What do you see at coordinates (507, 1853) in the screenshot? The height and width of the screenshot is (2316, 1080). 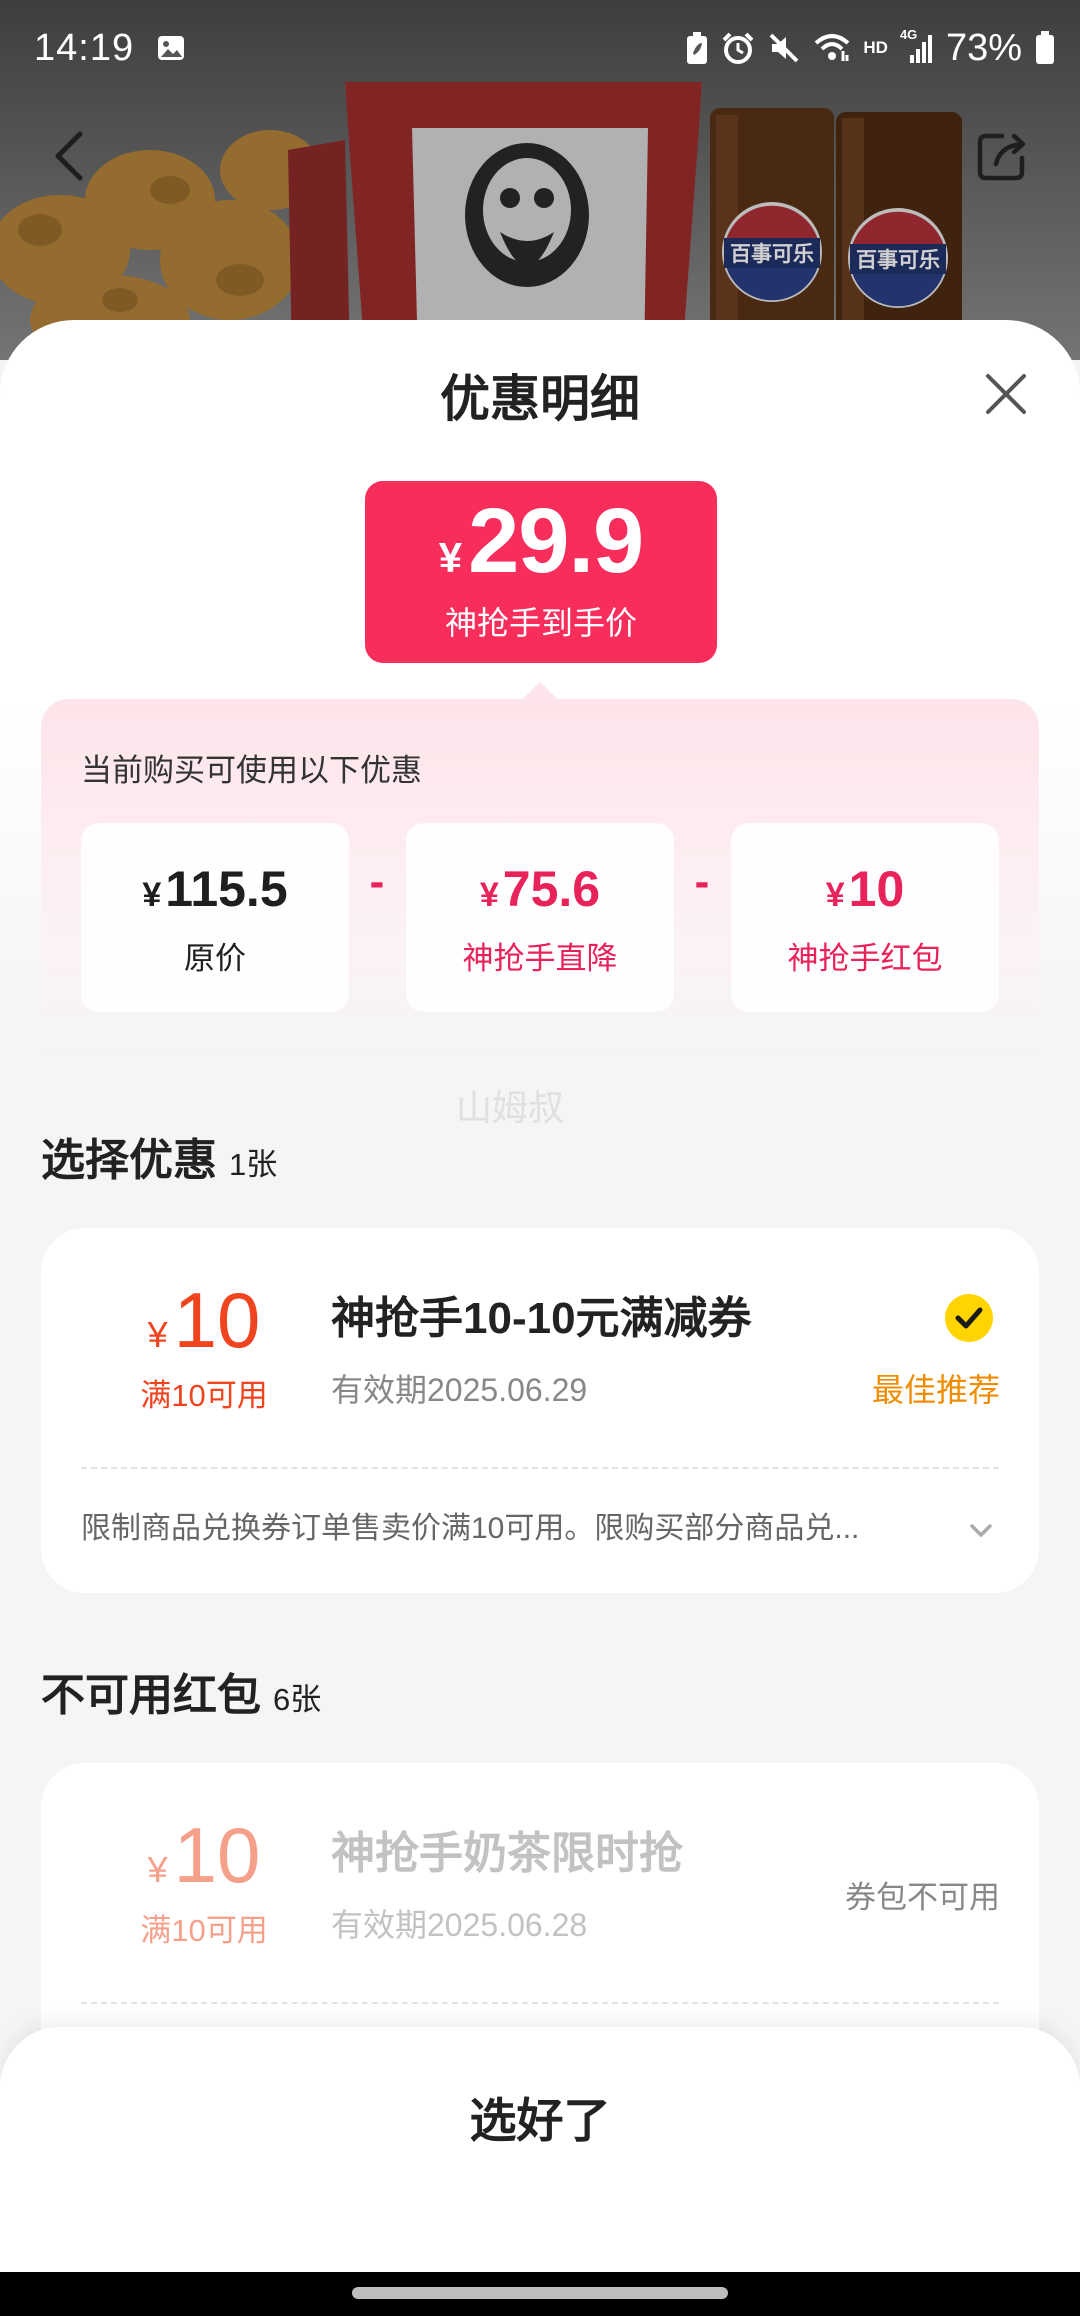 I see `coupon-name: 神抢手奶茶限时抢` at bounding box center [507, 1853].